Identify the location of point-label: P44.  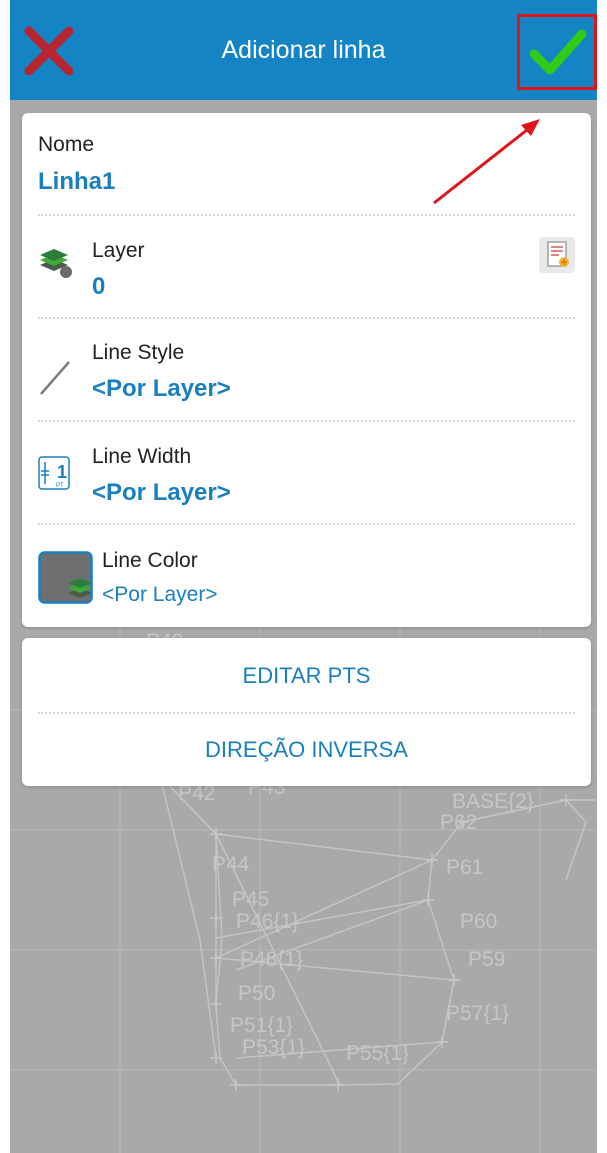
(231, 864).